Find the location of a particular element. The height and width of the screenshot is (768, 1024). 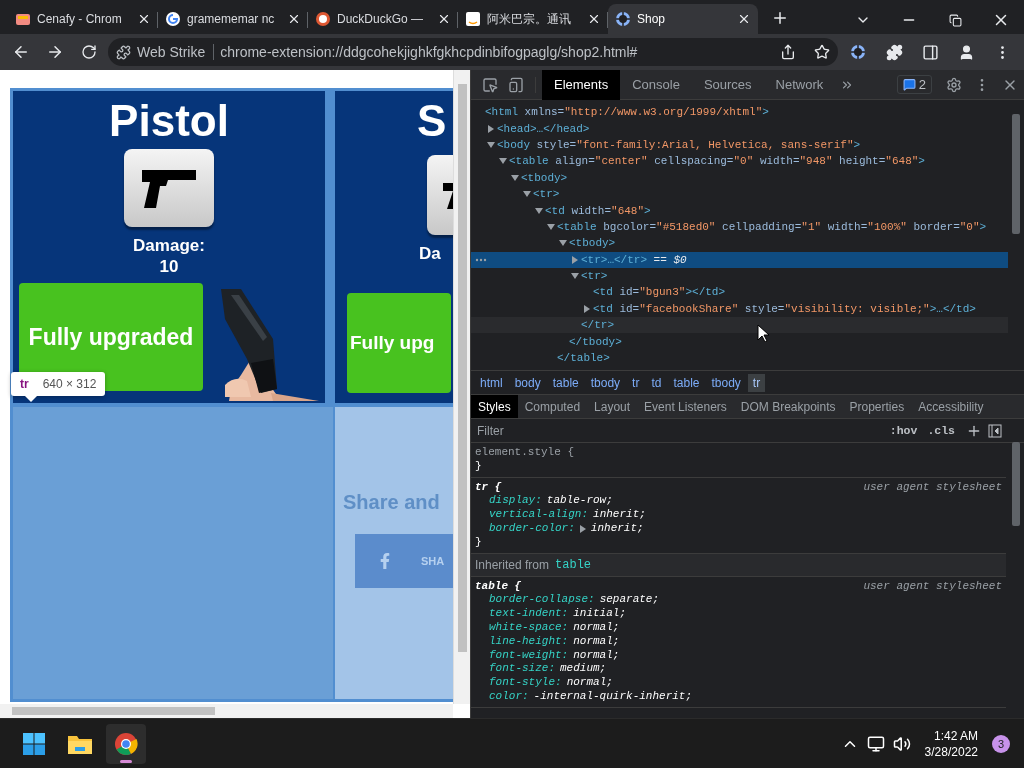

forward-icon is located at coordinates (55, 52).